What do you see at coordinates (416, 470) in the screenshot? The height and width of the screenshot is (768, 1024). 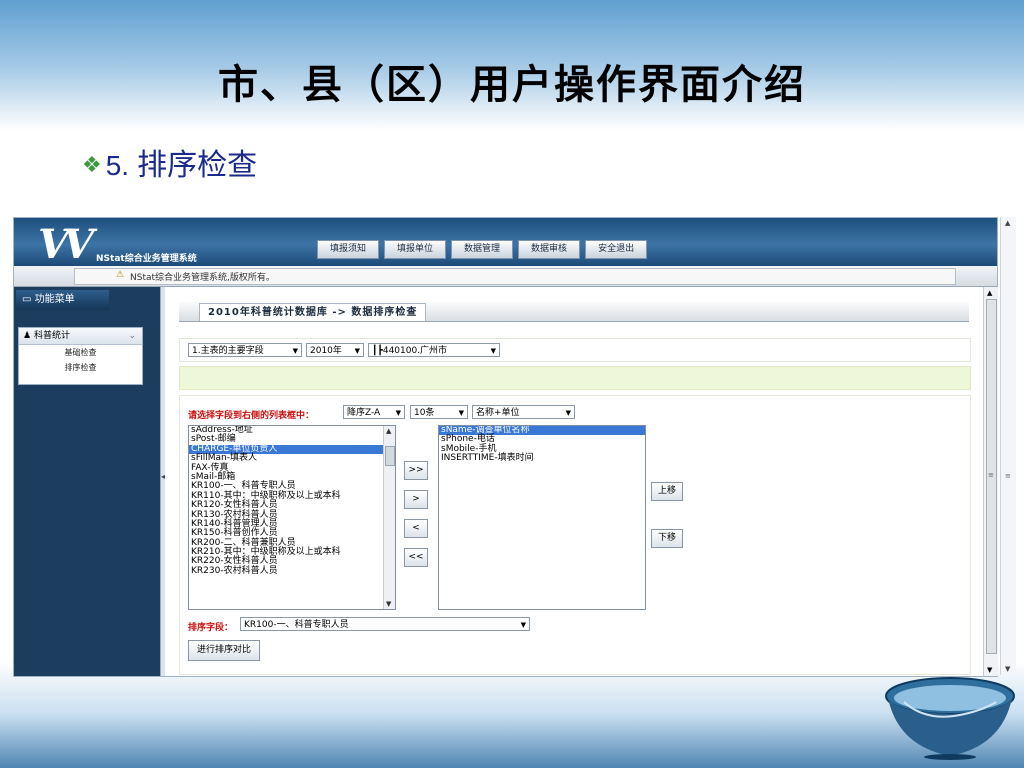 I see `move-all-right-button: >>` at bounding box center [416, 470].